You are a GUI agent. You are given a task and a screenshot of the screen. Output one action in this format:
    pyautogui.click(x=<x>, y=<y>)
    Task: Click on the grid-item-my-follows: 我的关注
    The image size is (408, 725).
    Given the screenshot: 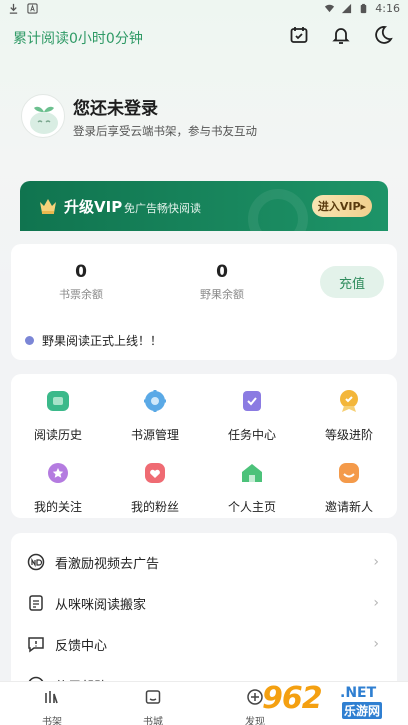 What is the action you would take?
    pyautogui.click(x=58, y=487)
    